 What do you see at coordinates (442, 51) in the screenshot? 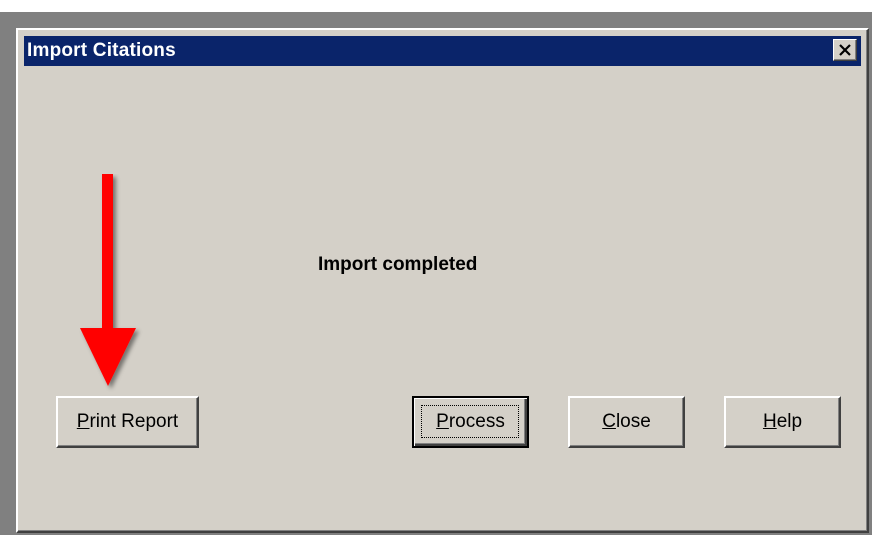
I see `dialog-titlebar: Import Citations` at bounding box center [442, 51].